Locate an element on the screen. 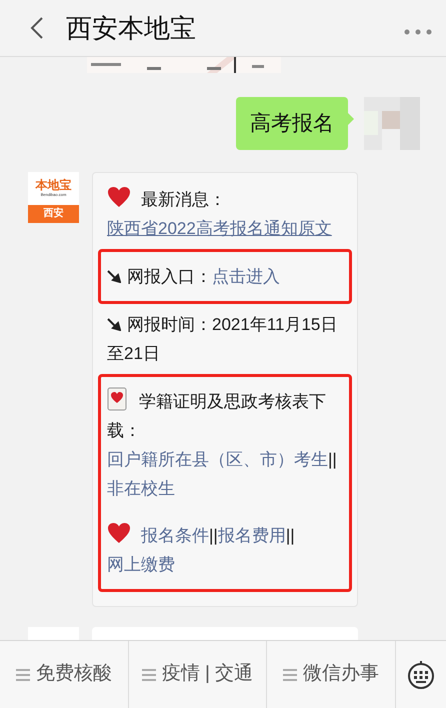 The height and width of the screenshot is (708, 446). link: 回户籍所在县（ is located at coordinates (166, 459).